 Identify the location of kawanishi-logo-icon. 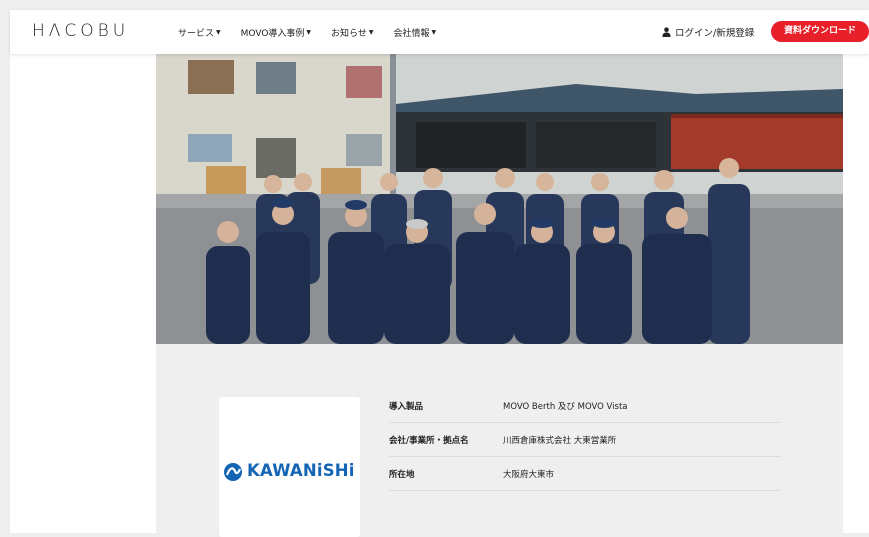
(233, 472).